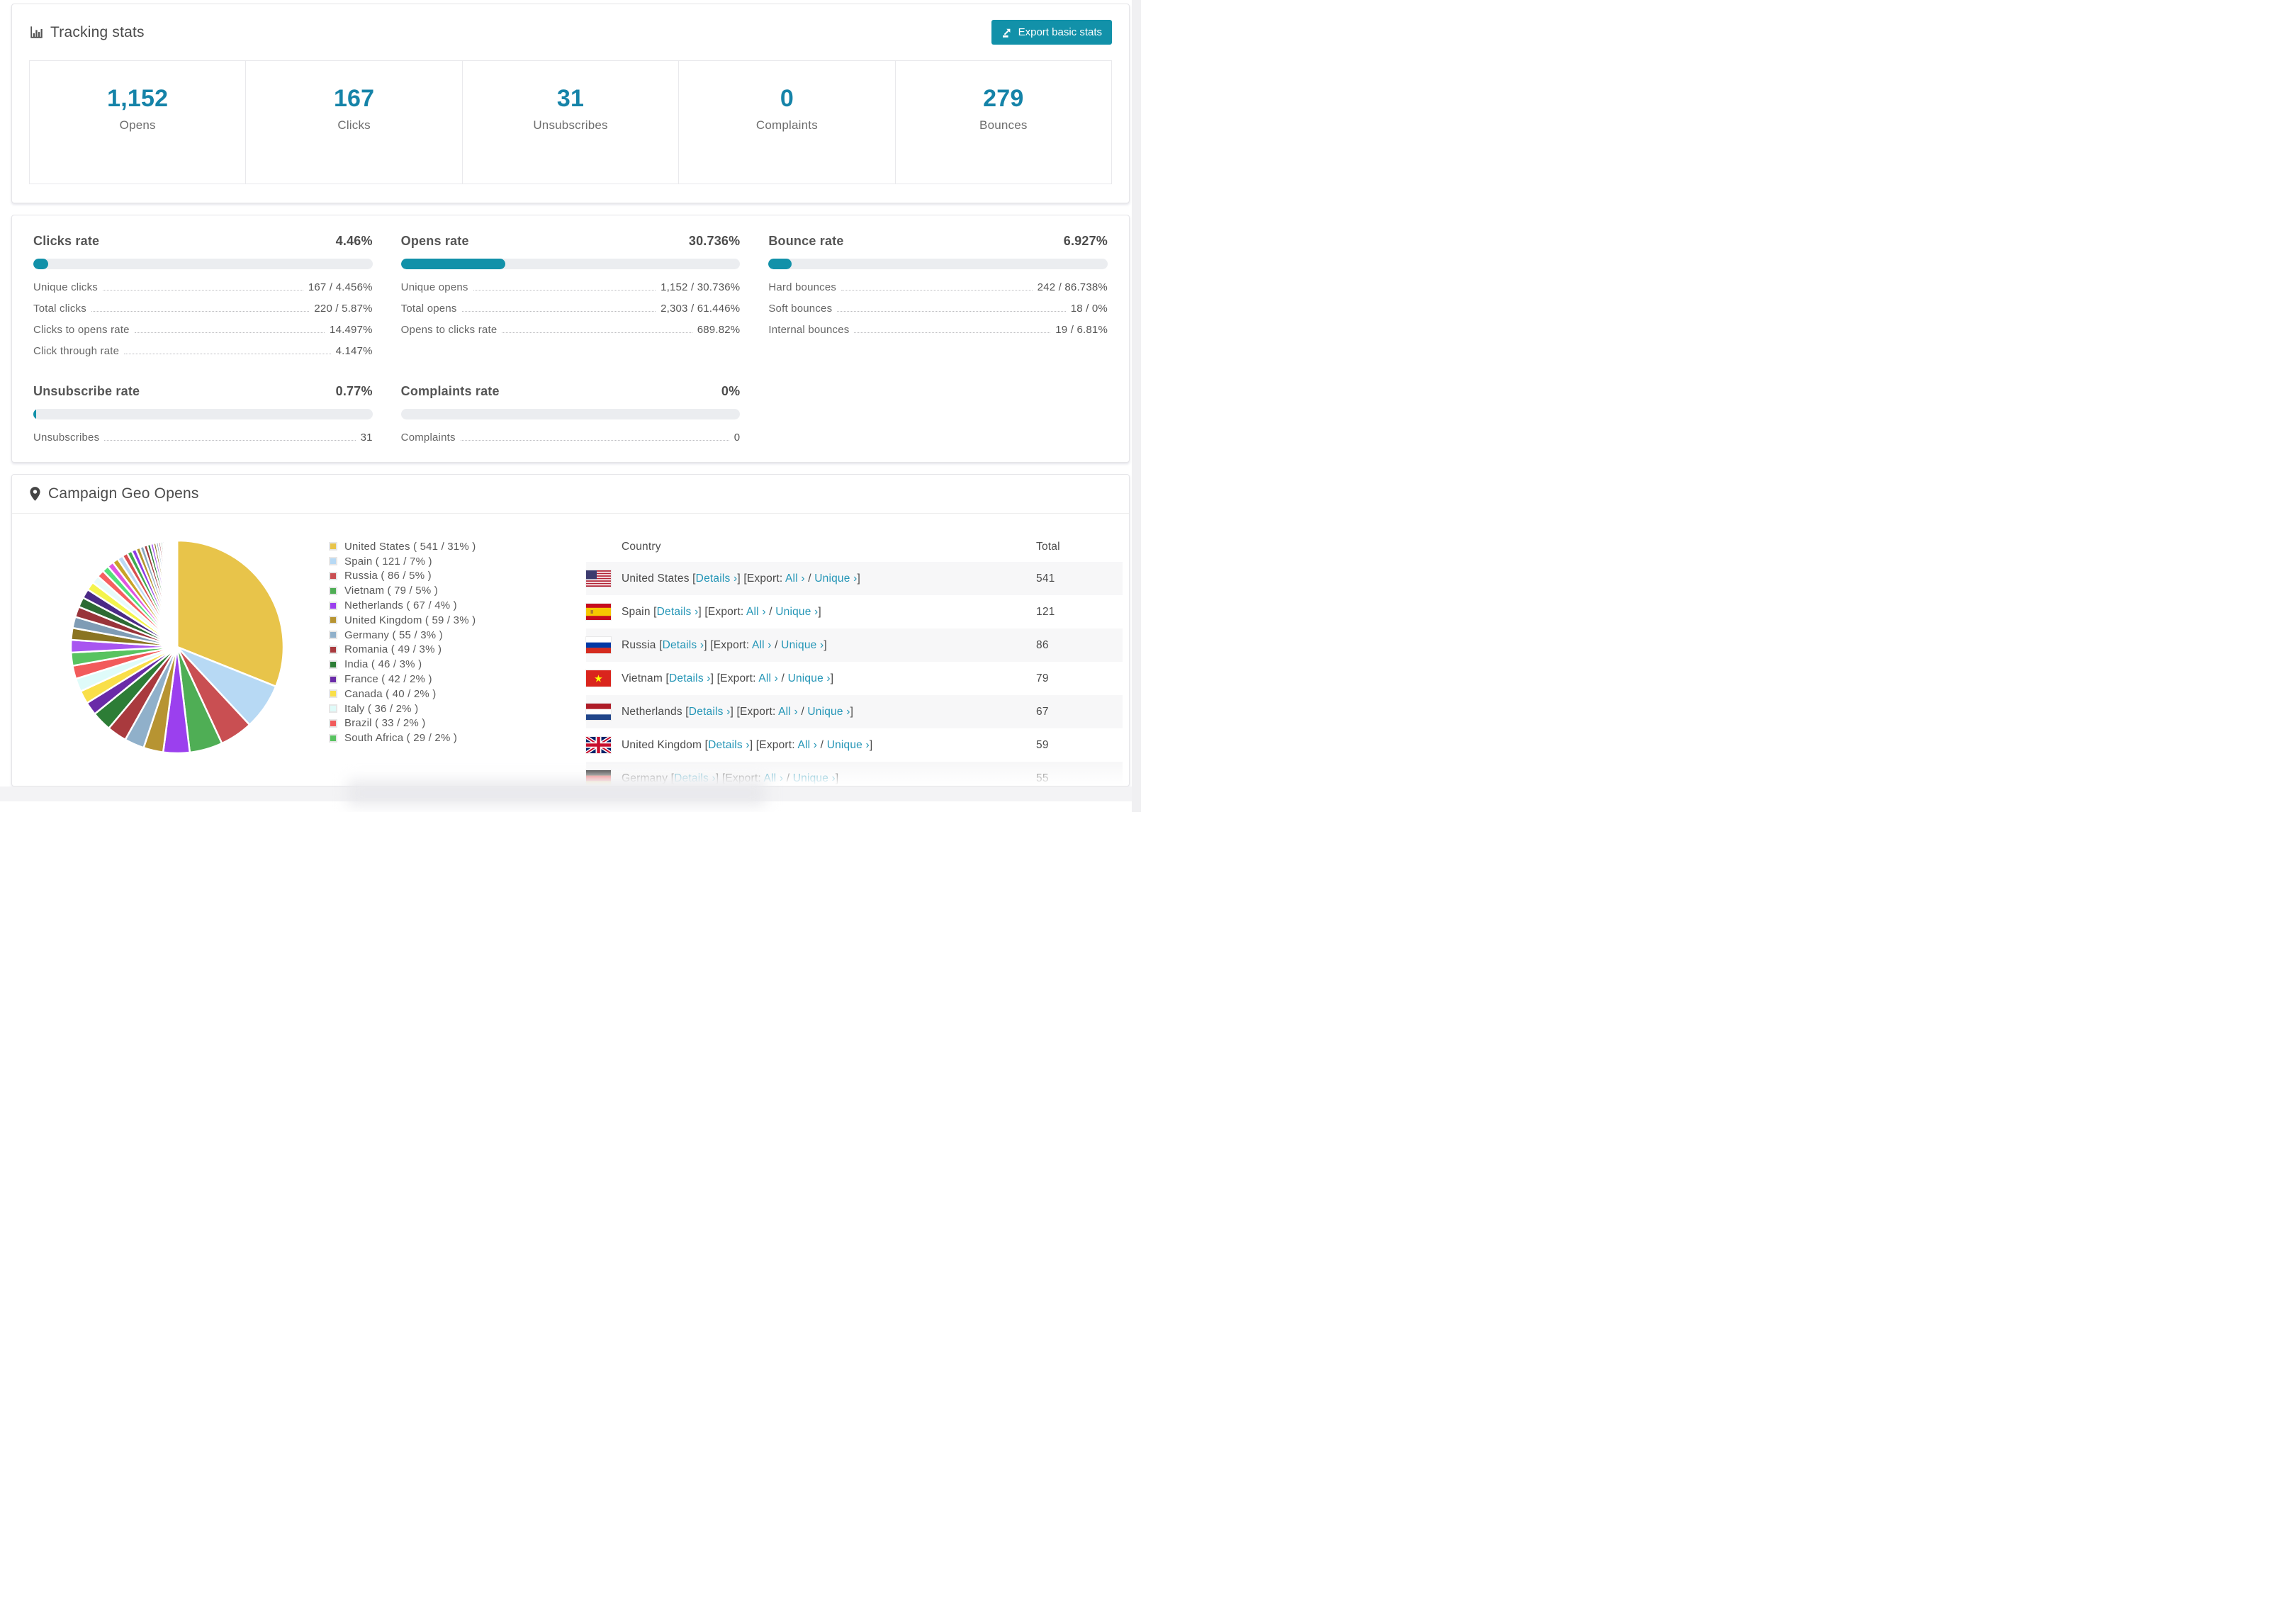  I want to click on bottom-shadow-blob, so click(556, 793).